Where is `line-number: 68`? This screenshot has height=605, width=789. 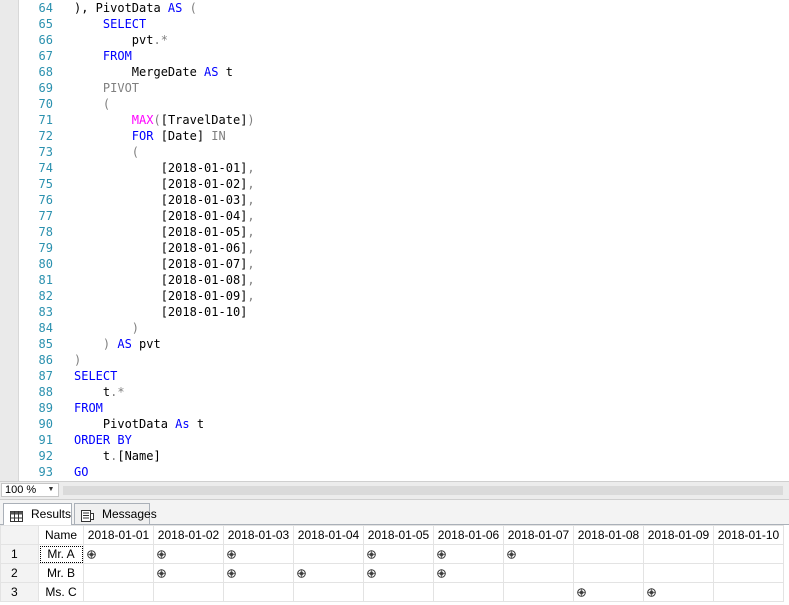 line-number: 68 is located at coordinates (45, 72).